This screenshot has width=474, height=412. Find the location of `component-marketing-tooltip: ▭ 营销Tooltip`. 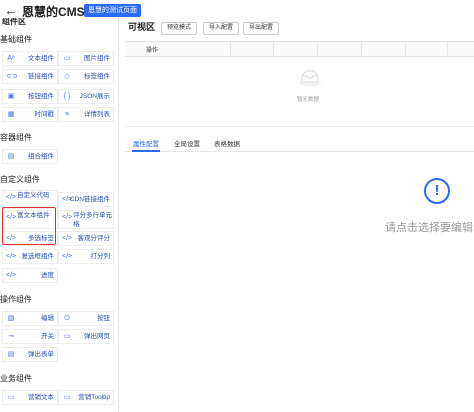

component-marketing-tooltip: ▭ 营销Tooltip is located at coordinates (86, 397).